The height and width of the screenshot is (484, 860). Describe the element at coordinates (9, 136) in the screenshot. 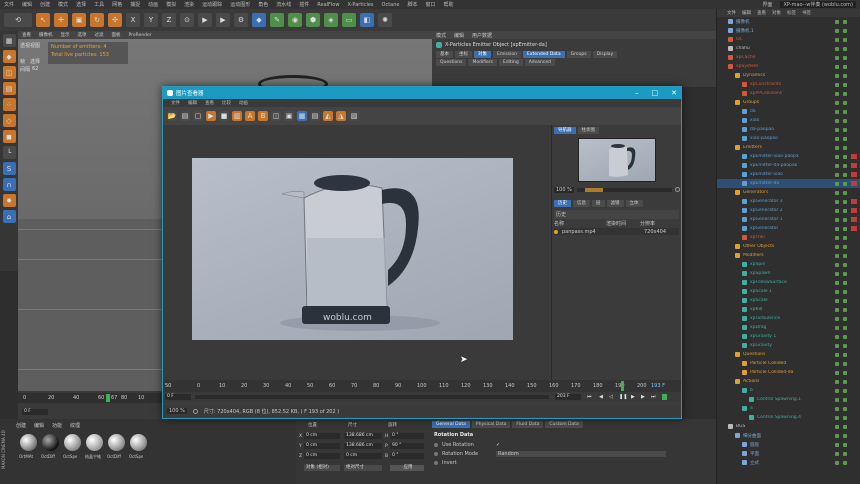

I see `polygons-mode-icon: ◼` at that location.